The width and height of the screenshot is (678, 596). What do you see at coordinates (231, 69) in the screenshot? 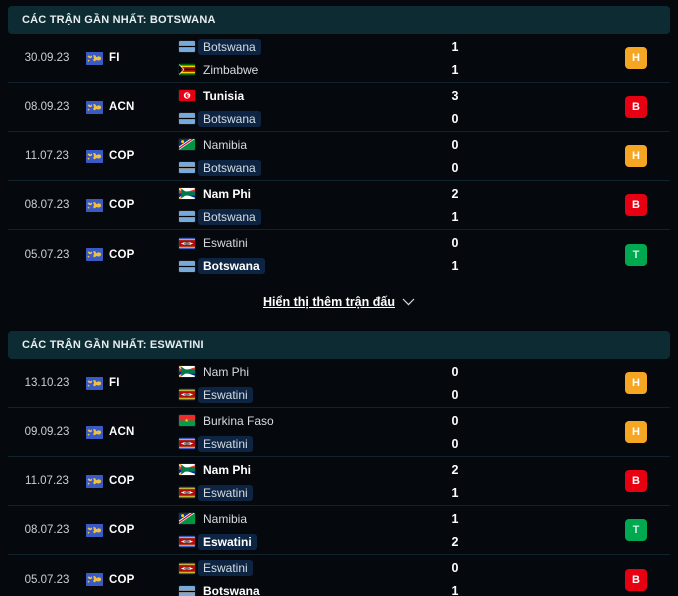
I see `away-team-name: Zimbabwe` at bounding box center [231, 69].